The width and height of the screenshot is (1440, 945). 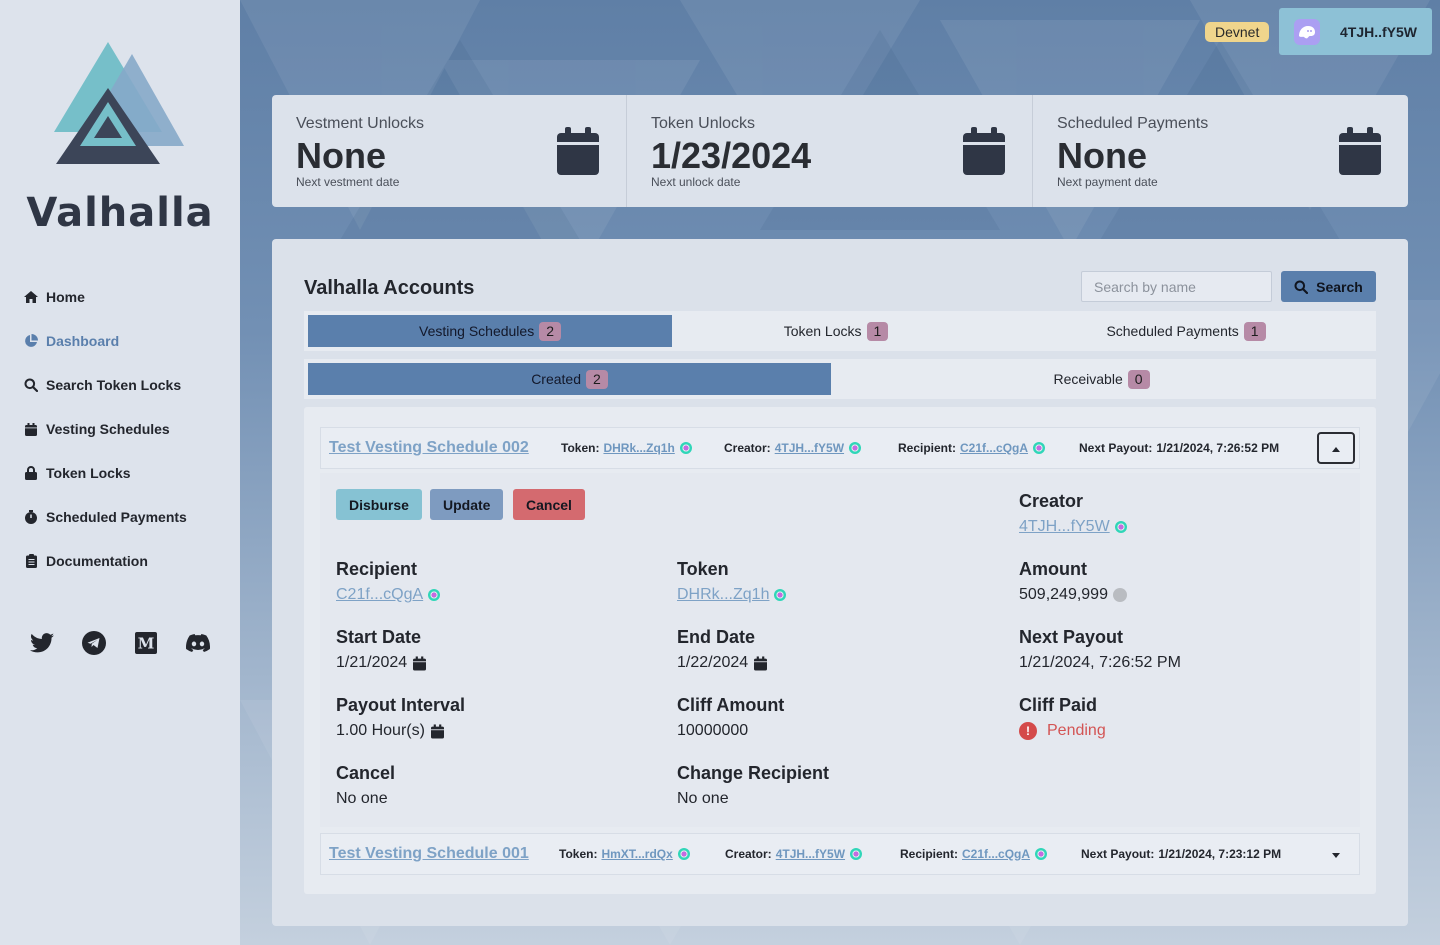 What do you see at coordinates (31, 517) in the screenshot?
I see `stopwatch-icon` at bounding box center [31, 517].